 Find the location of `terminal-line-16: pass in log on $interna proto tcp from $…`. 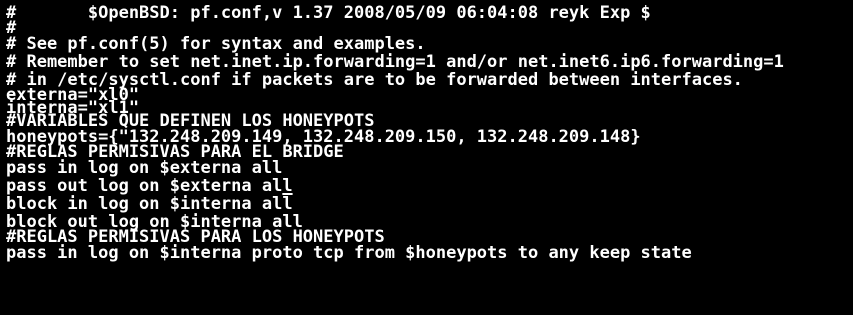

terminal-line-16: pass in log on $interna proto tcp from $… is located at coordinates (349, 253).